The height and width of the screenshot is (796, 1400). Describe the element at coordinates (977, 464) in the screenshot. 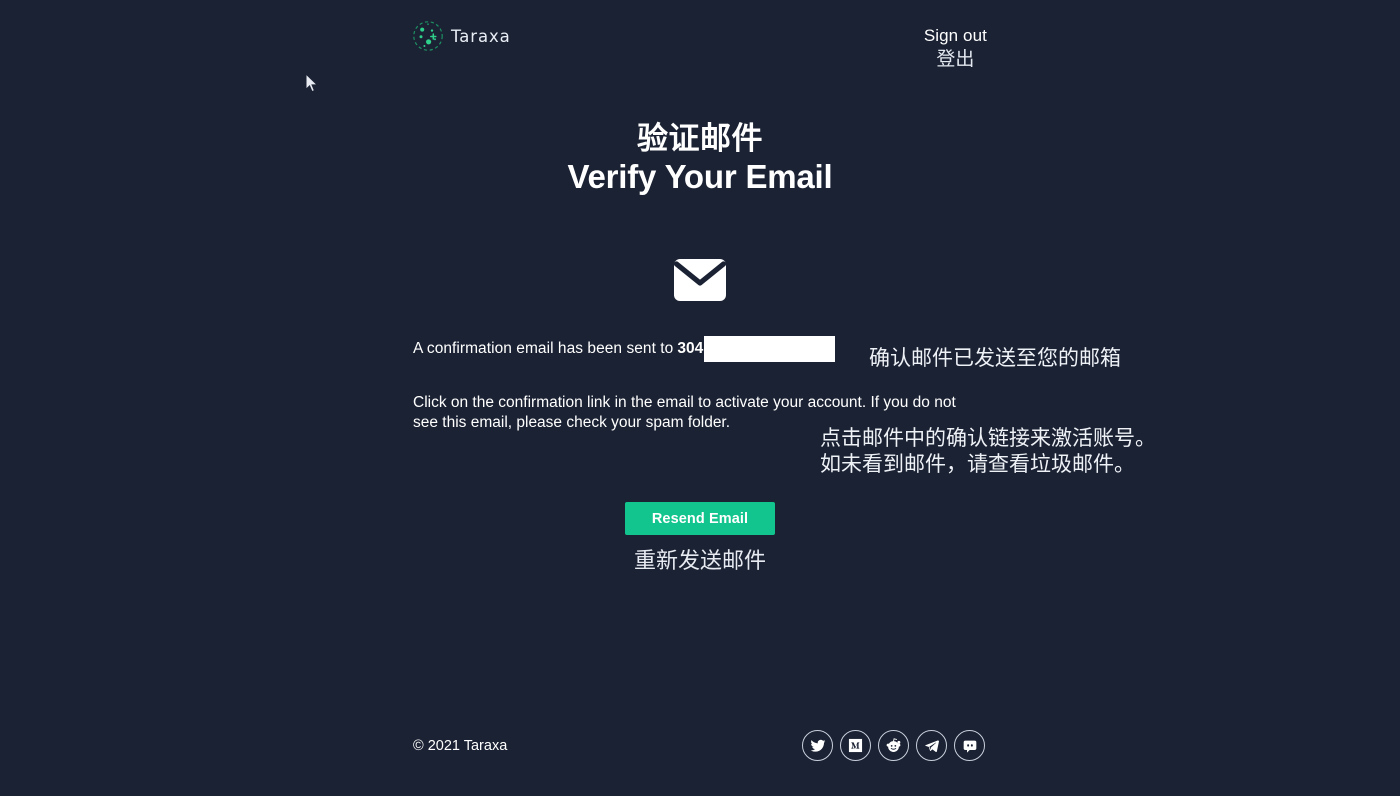

I see `instruction-zh-line-2: 如未看到邮件，请查看垃圾邮件。` at that location.